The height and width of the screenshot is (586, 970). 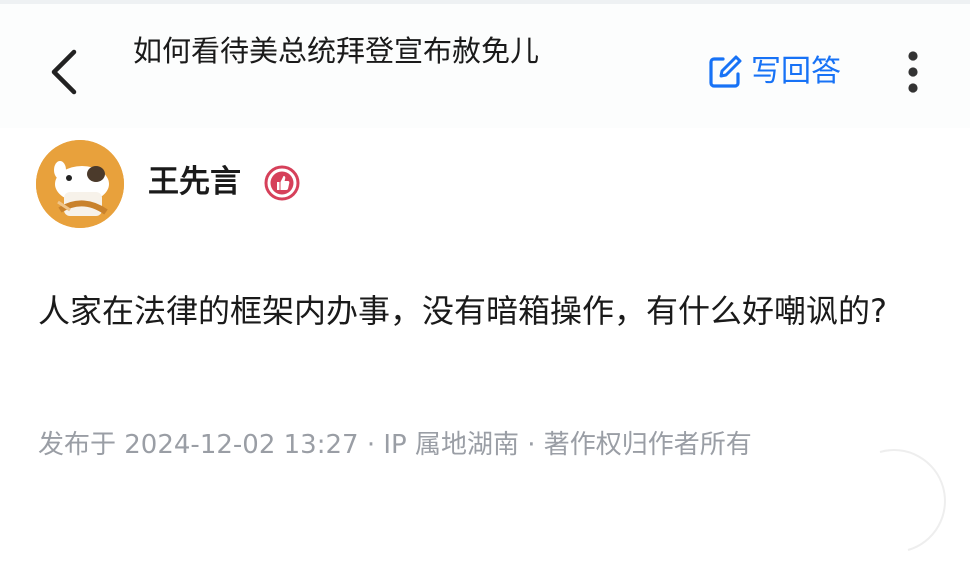 I want to click on vertical-dots-icon, so click(x=913, y=72).